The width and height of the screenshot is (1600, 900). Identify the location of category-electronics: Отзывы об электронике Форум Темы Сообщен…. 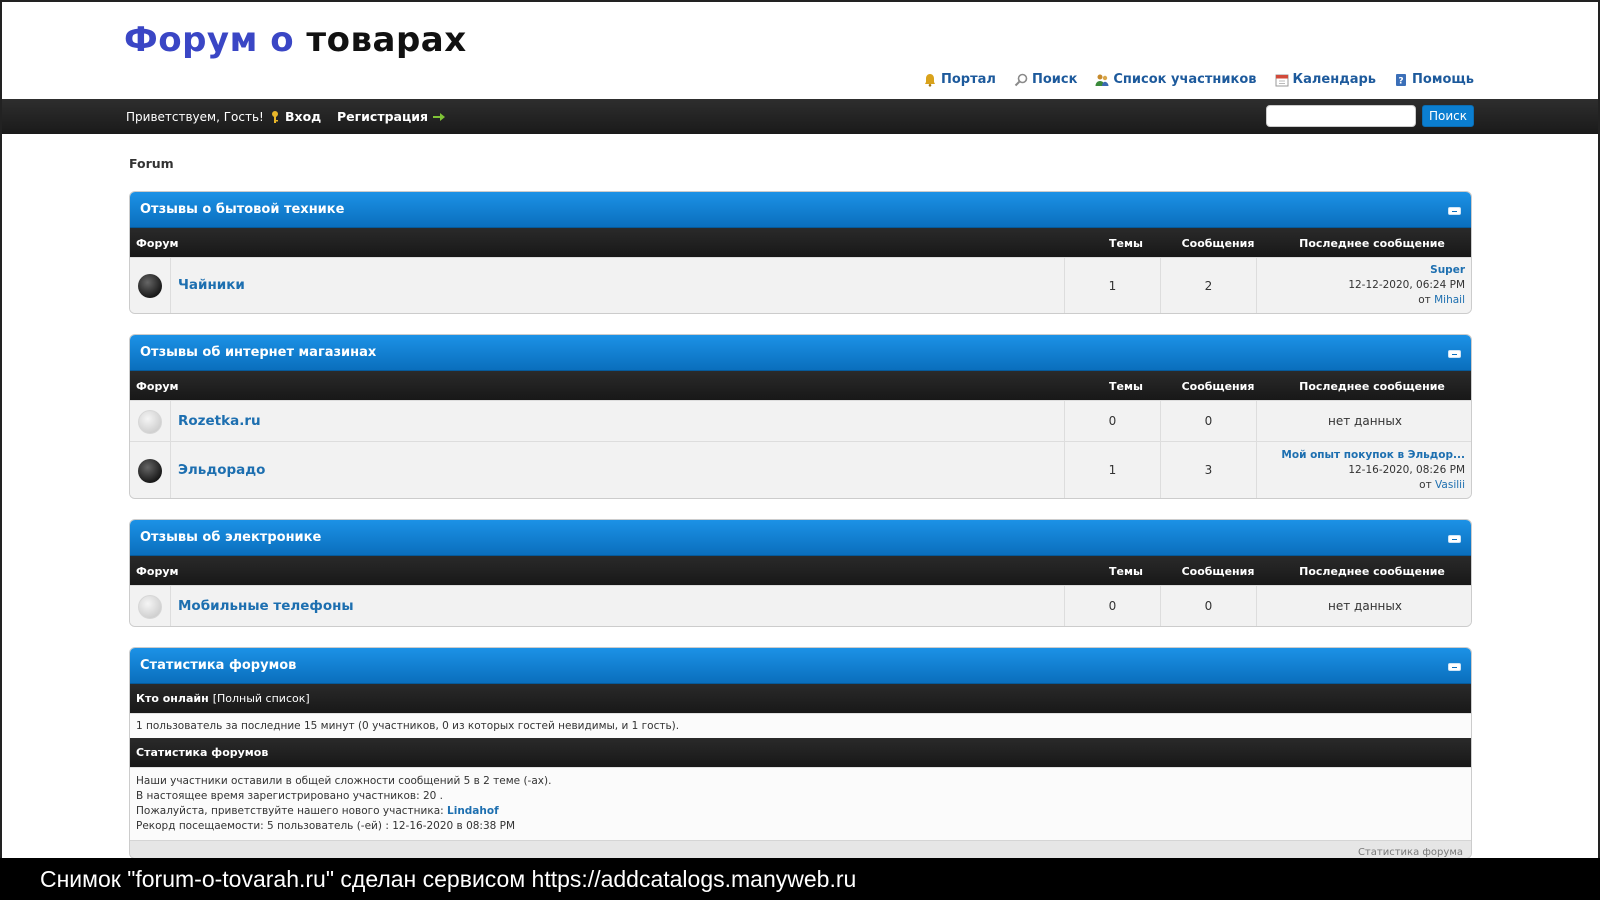
(800, 573).